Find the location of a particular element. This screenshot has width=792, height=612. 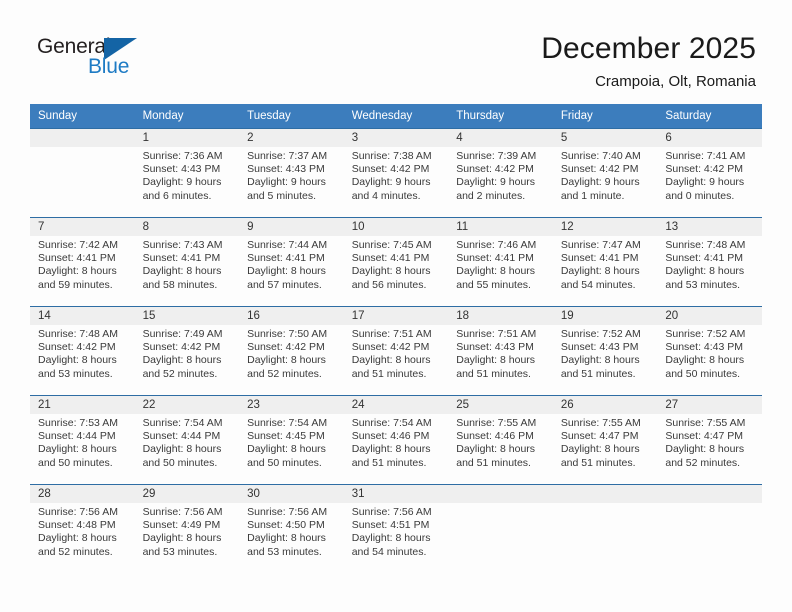

weekday-header-friday: Friday is located at coordinates (605, 116).